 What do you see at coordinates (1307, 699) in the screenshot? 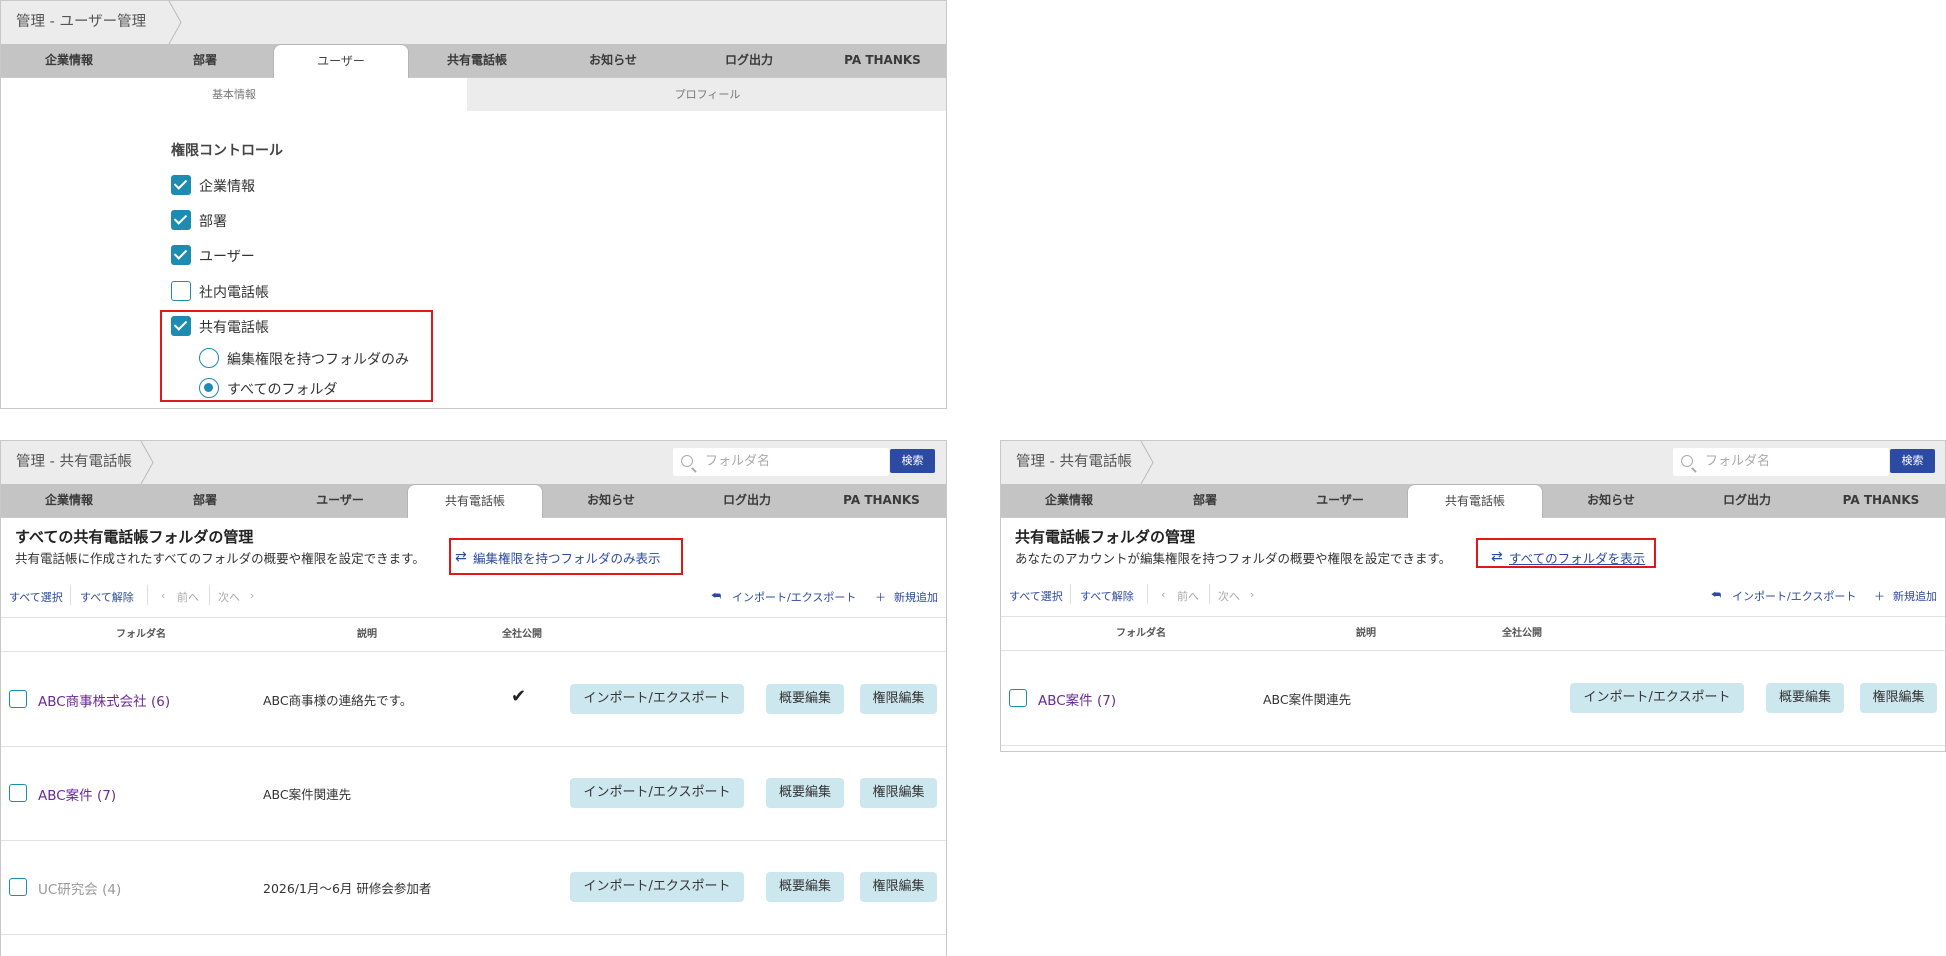
I see `folder-description: ABC案件関連先` at bounding box center [1307, 699].